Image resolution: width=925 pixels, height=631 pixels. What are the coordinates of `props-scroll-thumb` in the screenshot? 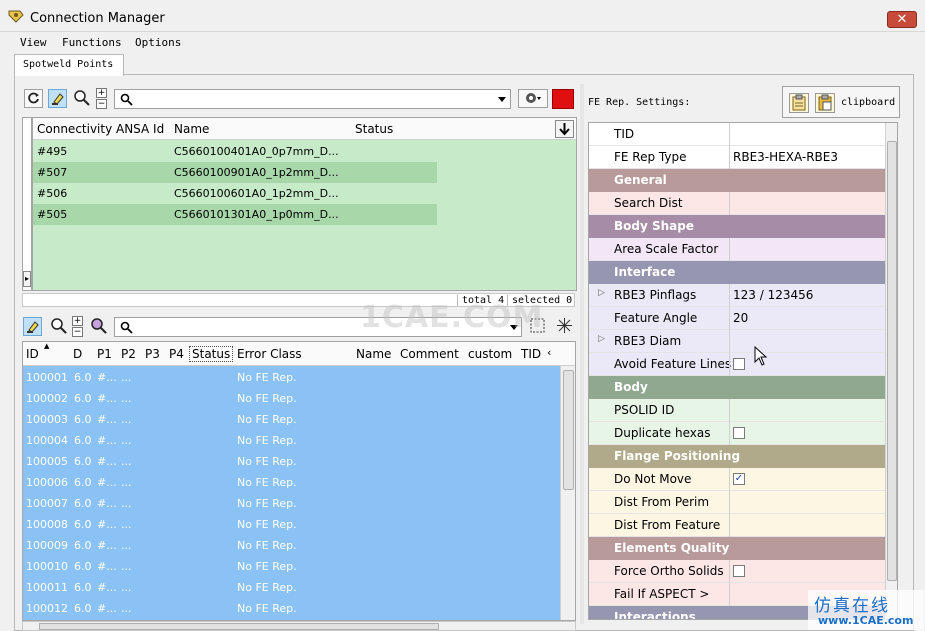 It's located at (892, 361).